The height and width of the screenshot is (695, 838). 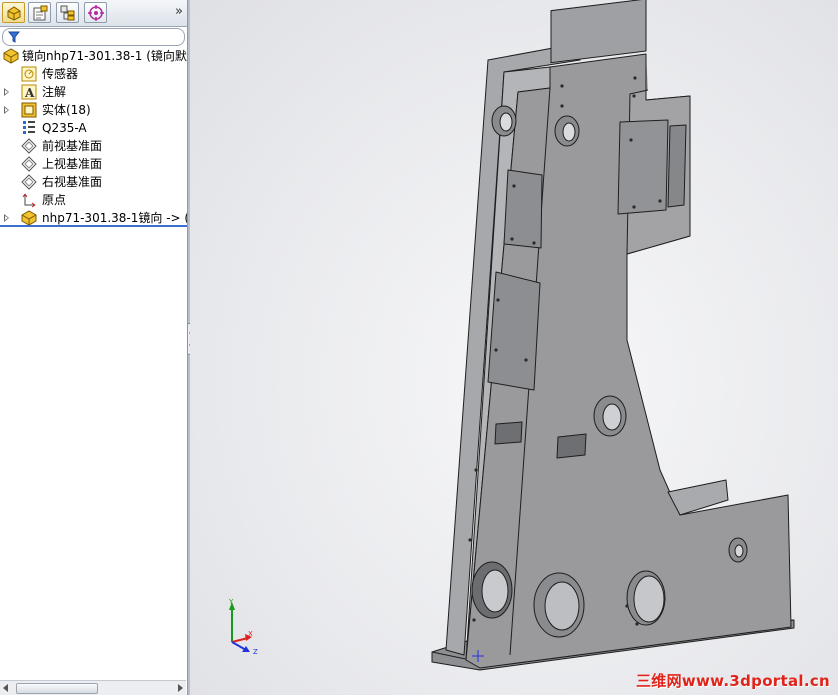 I want to click on triad-z-label: Z, so click(x=255, y=652).